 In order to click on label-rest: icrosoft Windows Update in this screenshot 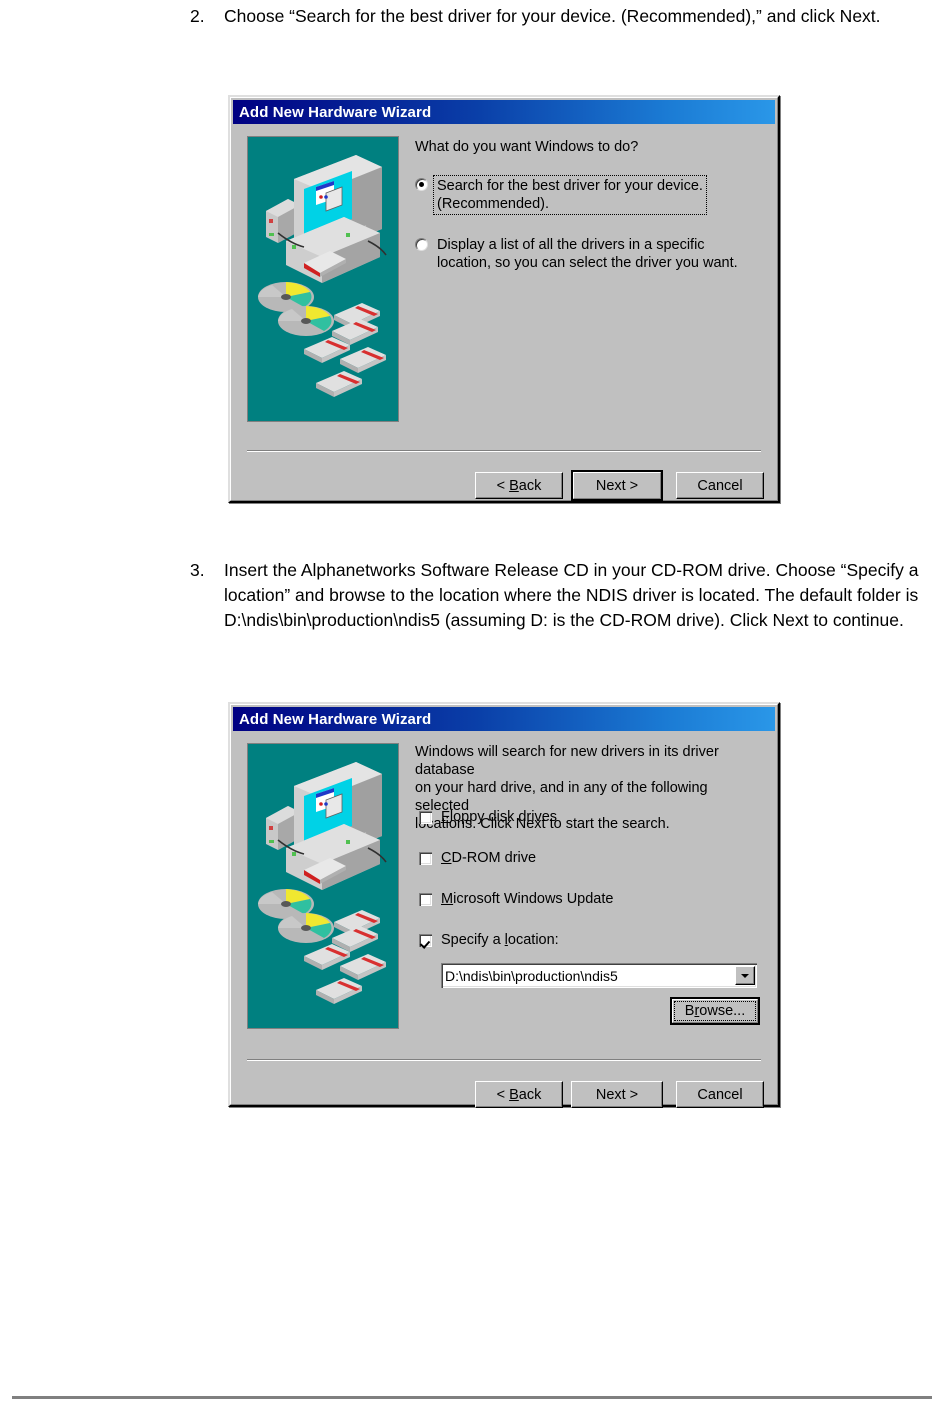, I will do `click(533, 899)`.